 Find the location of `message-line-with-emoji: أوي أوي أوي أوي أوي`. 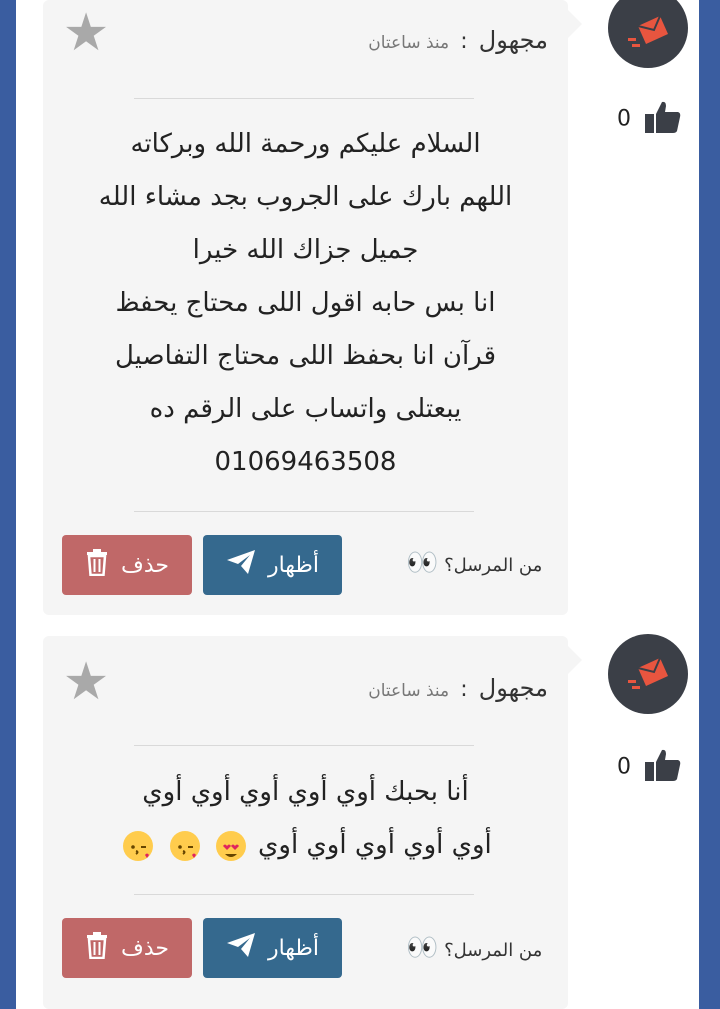

message-line-with-emoji: أوي أوي أوي أوي أوي is located at coordinates (305, 845).